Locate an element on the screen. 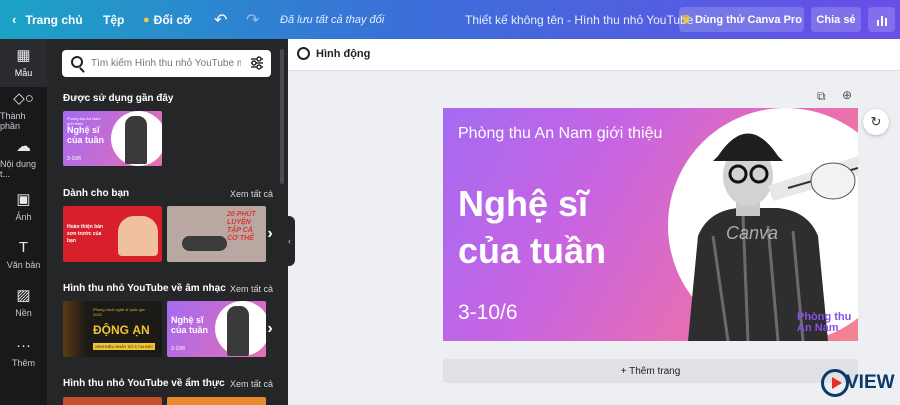 The height and width of the screenshot is (405, 900). home-label: Trang chủ is located at coordinates (54, 19).